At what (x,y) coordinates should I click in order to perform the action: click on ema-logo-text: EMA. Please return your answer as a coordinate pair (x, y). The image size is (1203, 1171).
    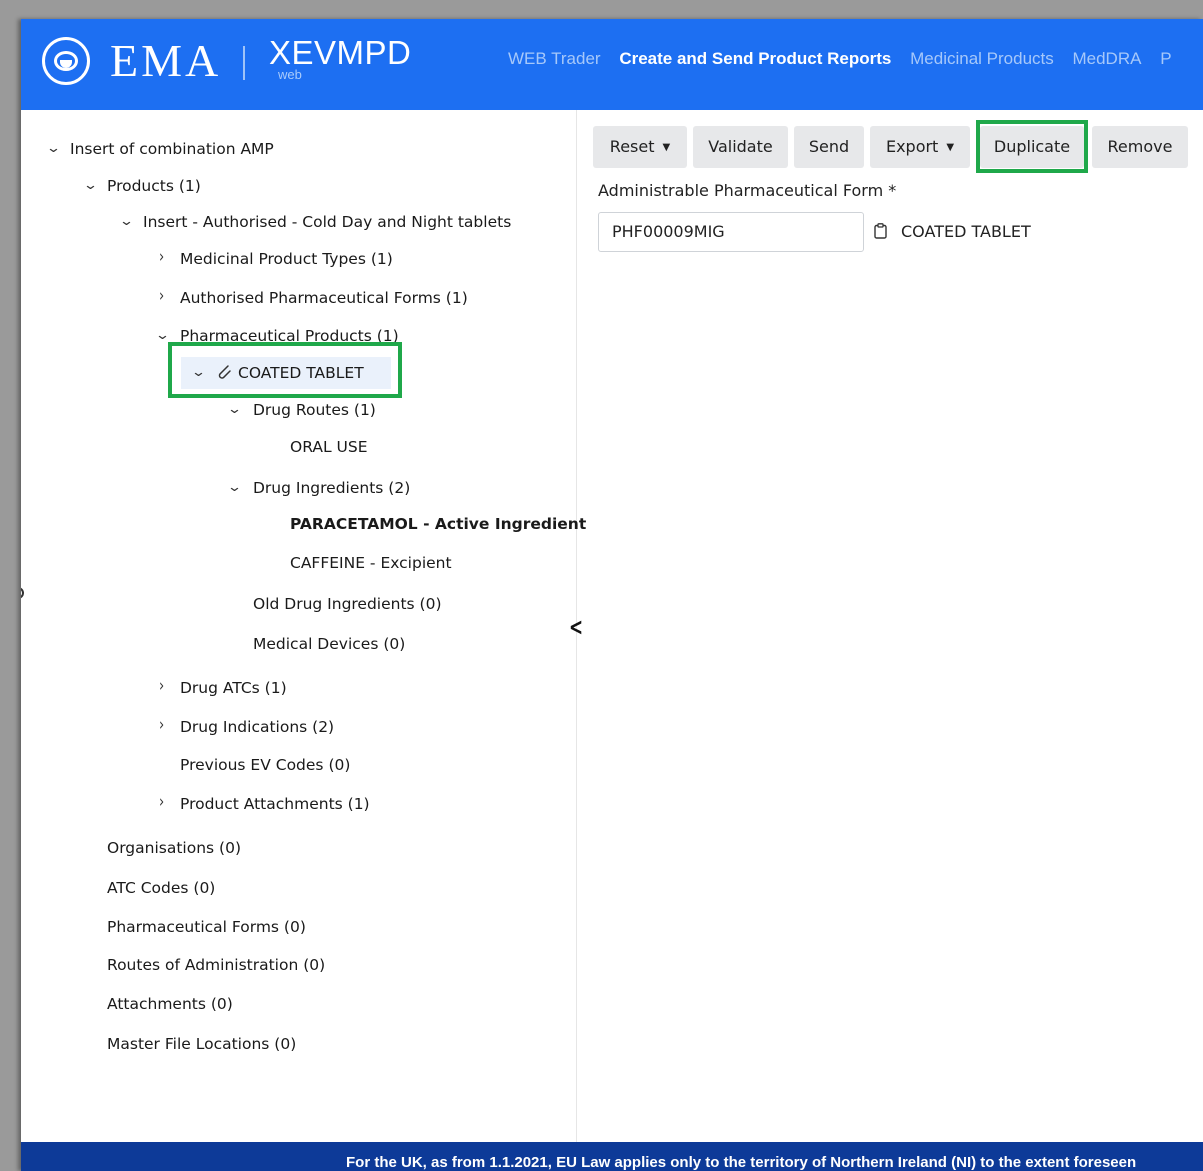
    Looking at the image, I should click on (166, 60).